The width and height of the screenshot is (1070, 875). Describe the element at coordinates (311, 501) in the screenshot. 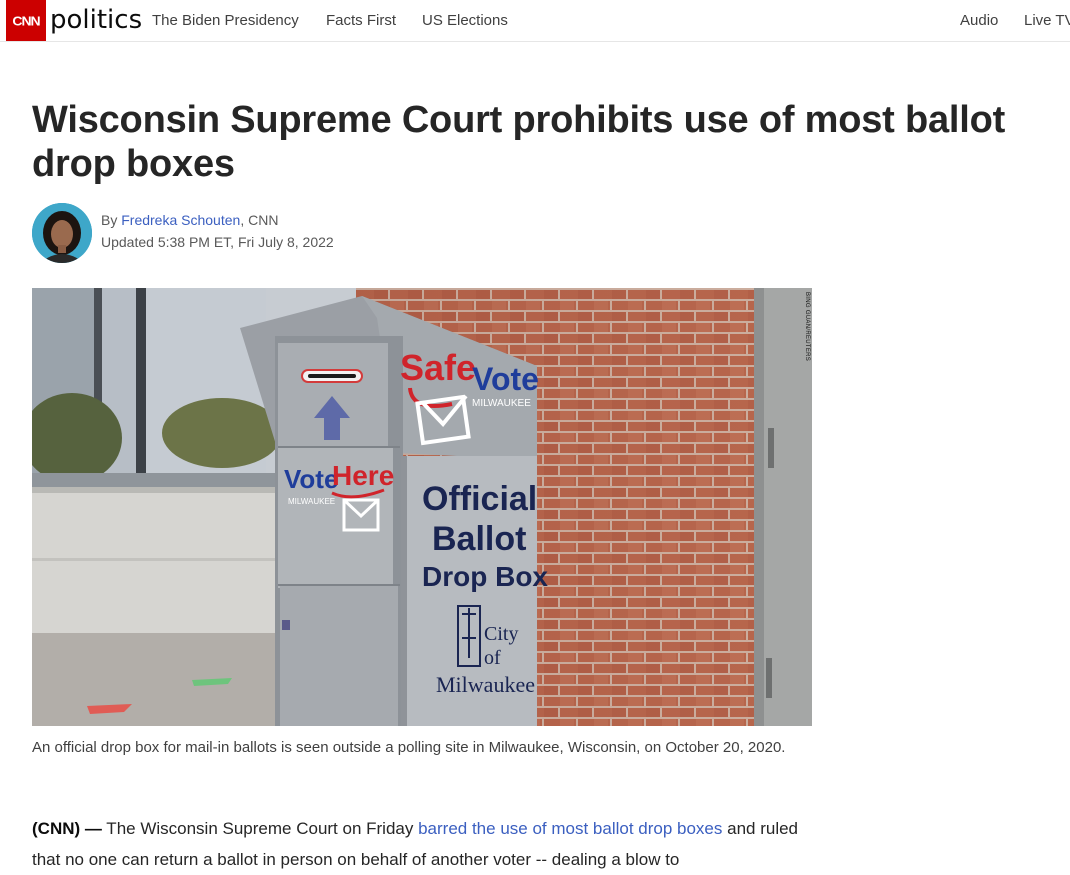

I see `votehere-logo-sub: MILWAUKEE` at that location.